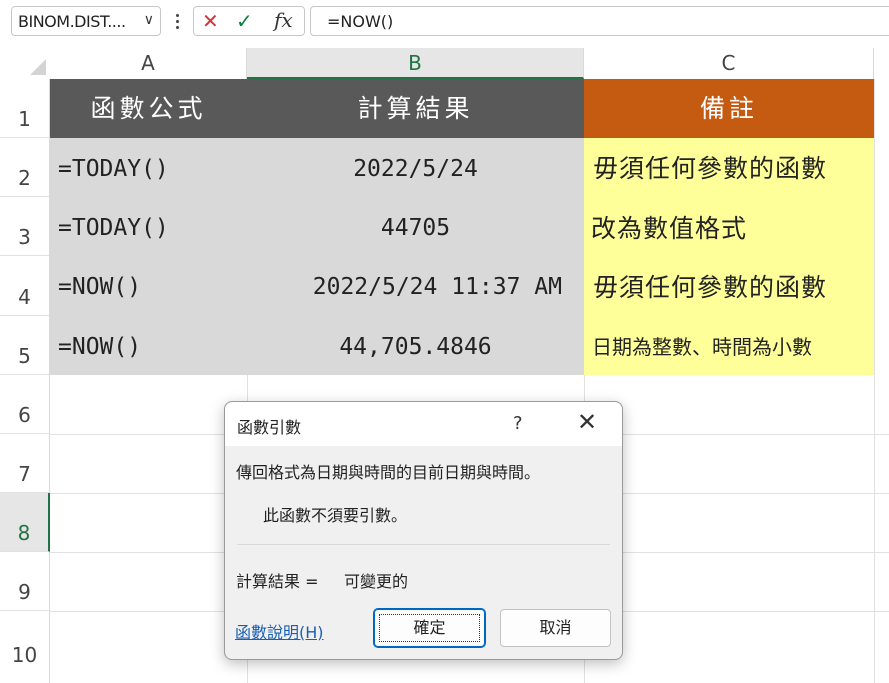  I want to click on cell-a3: =TODAY(), so click(148, 226).